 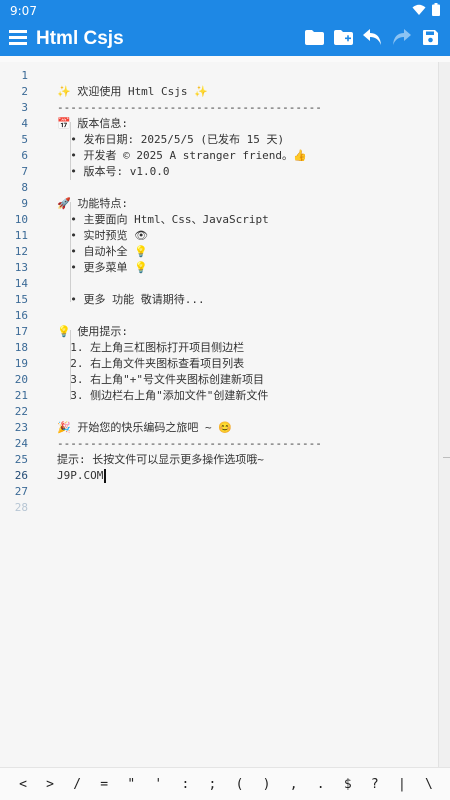 I want to click on symbol-key: ., so click(x=321, y=784).